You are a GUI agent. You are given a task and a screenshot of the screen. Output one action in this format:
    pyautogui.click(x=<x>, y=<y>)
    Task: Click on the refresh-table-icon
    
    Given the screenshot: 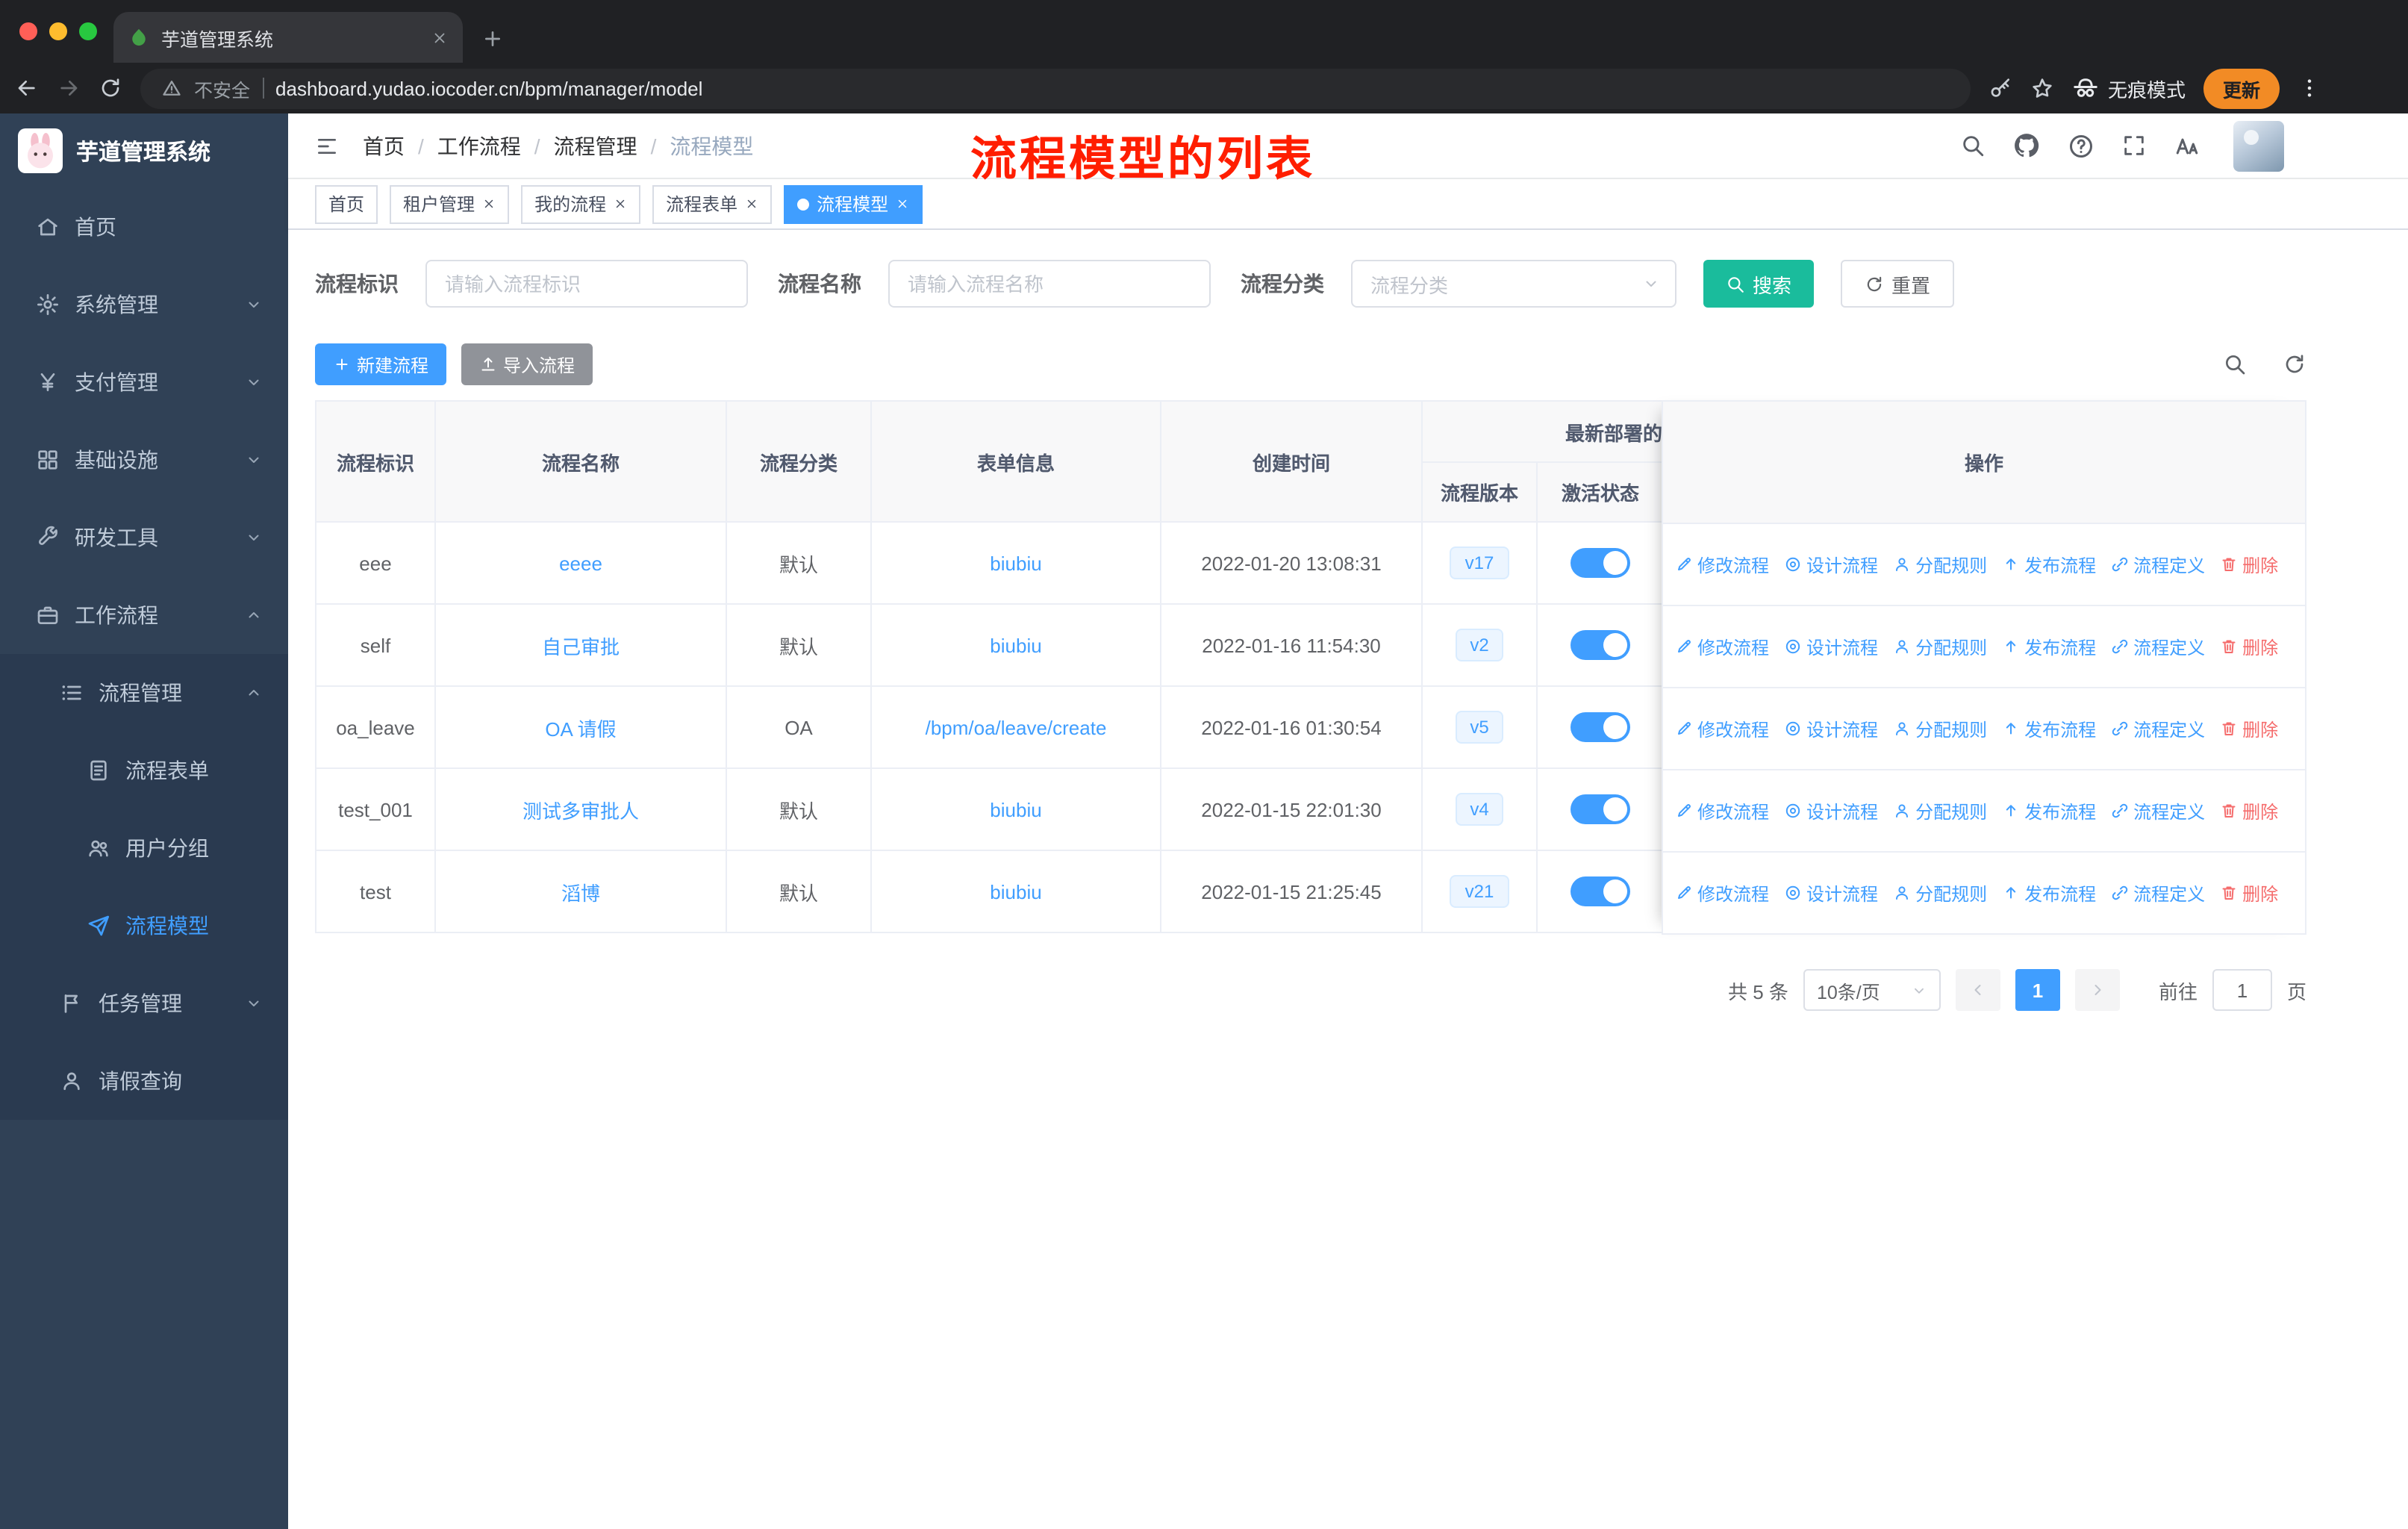 What is the action you would take?
    pyautogui.click(x=2294, y=364)
    